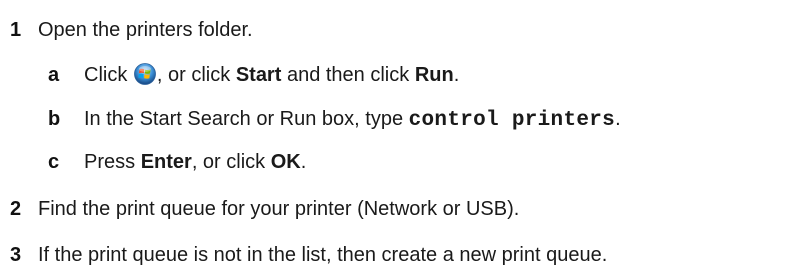 Image resolution: width=796 pixels, height=279 pixels. What do you see at coordinates (456, 75) in the screenshot?
I see `substep-a-period: .` at bounding box center [456, 75].